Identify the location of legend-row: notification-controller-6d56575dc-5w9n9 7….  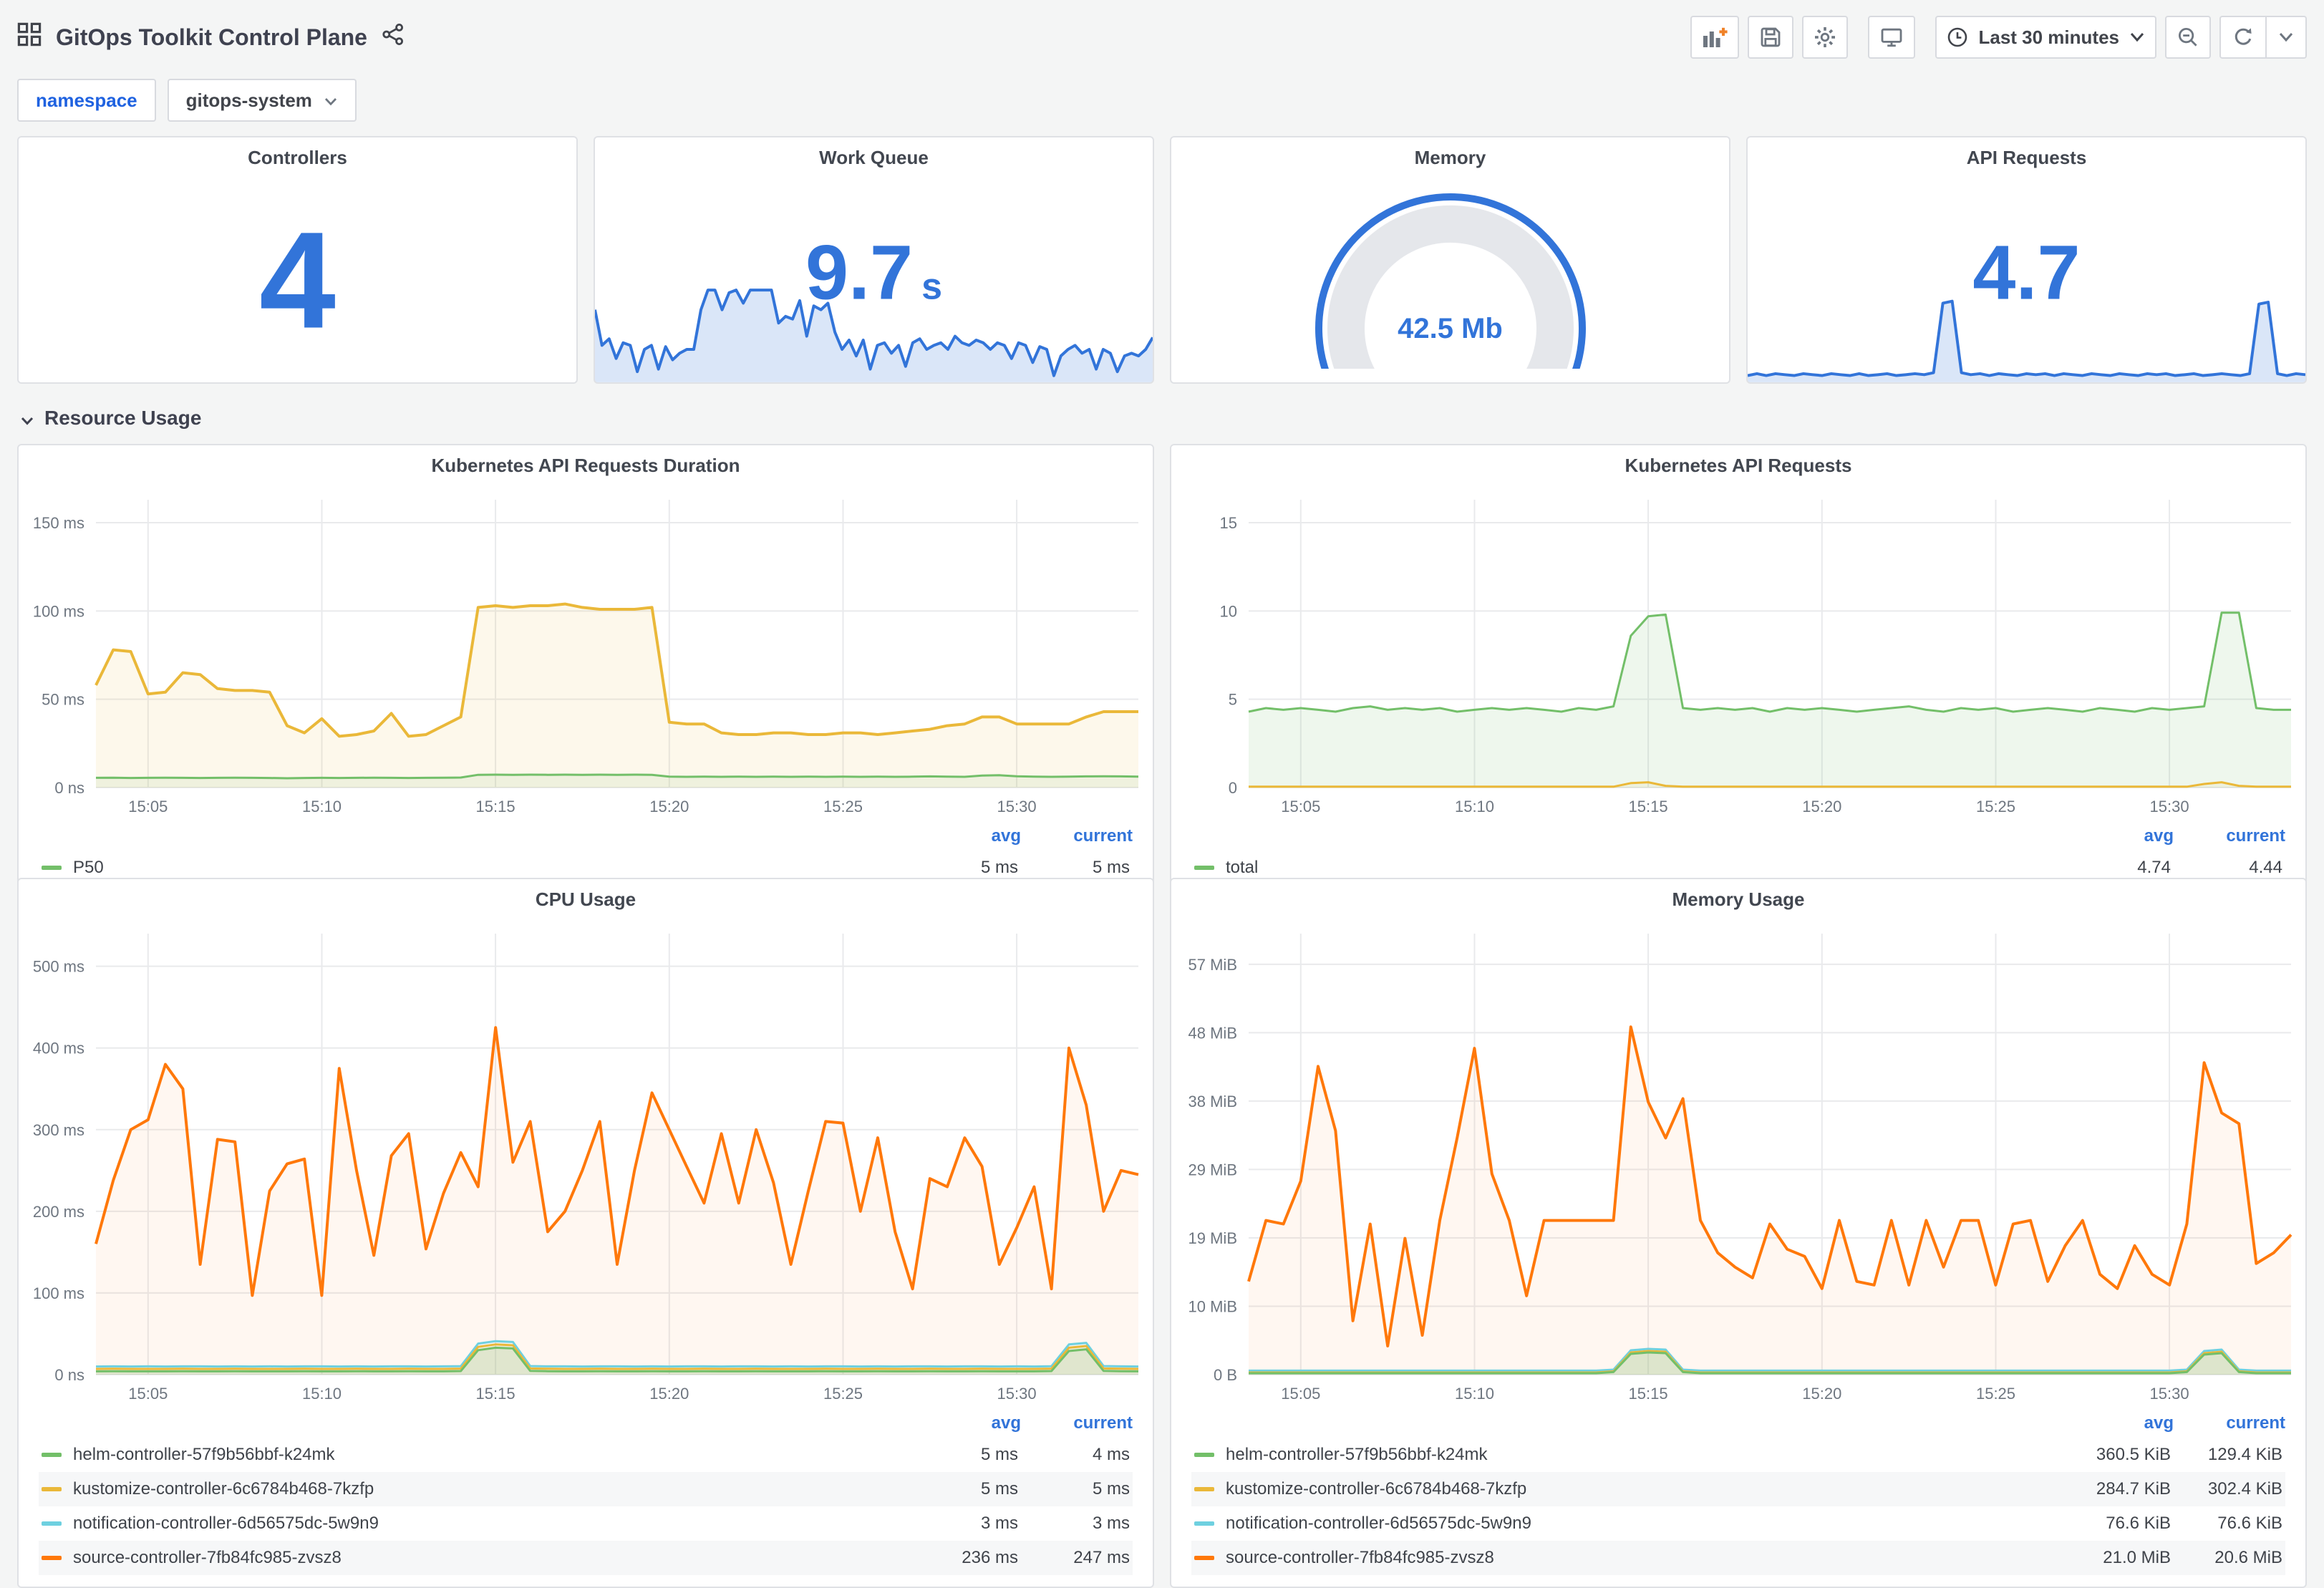
(1738, 1523).